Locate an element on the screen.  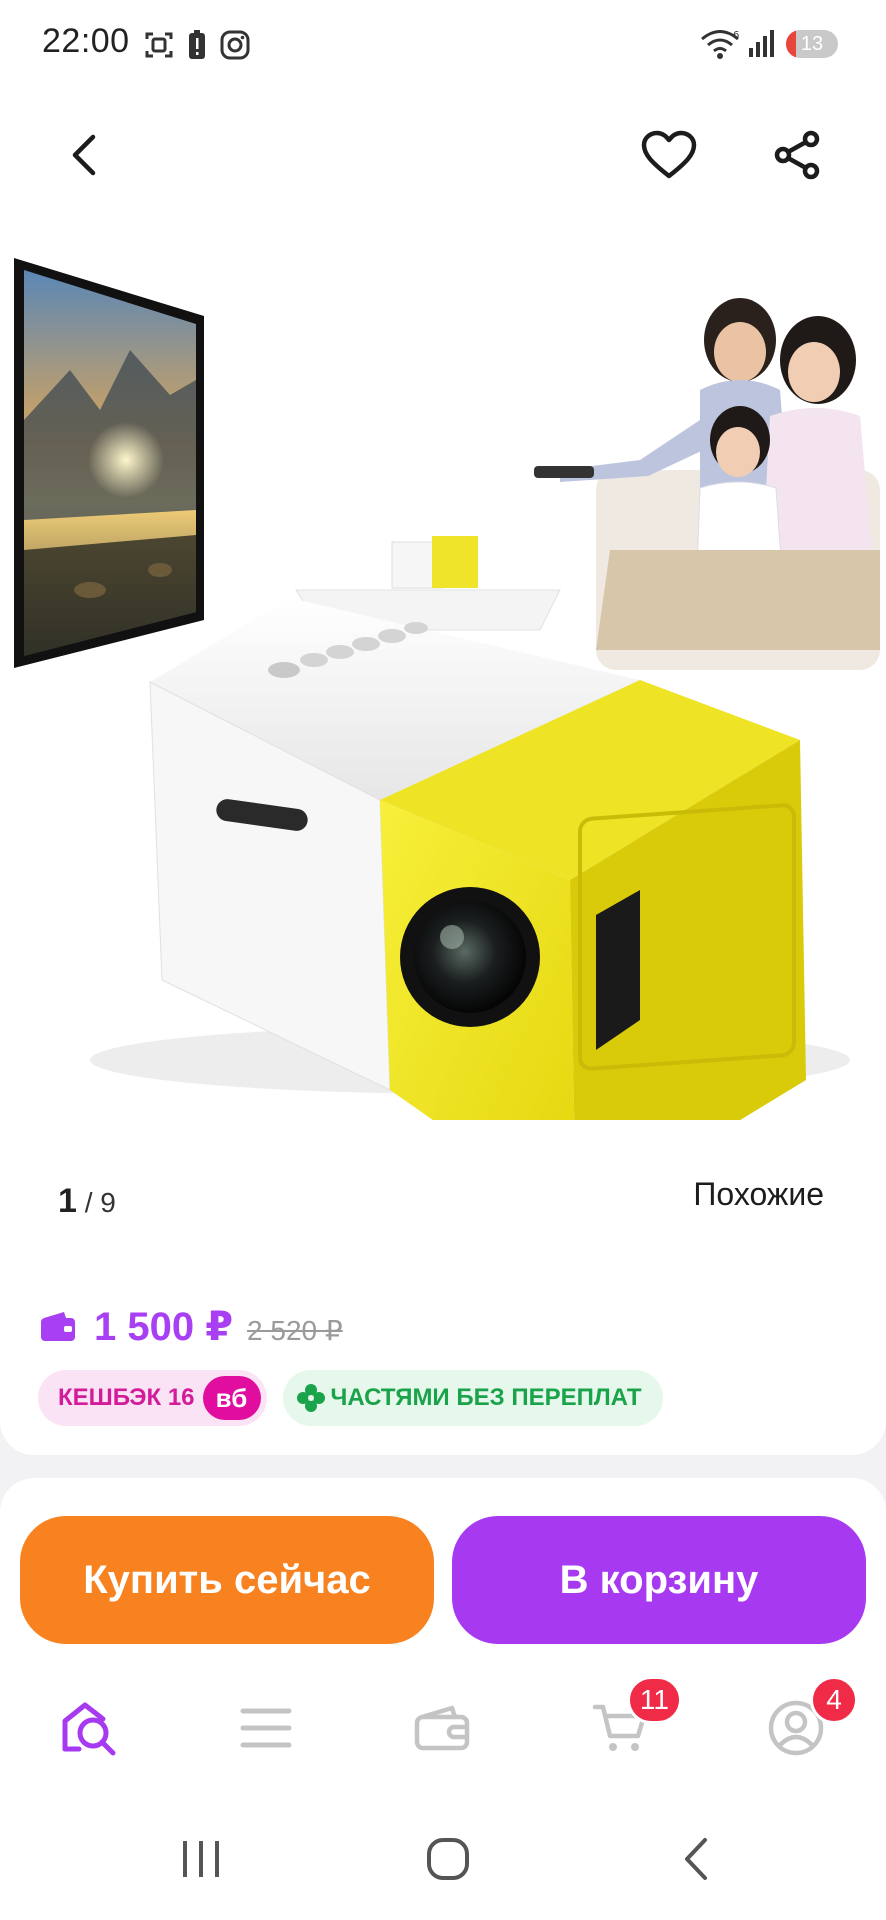
installments-badge: ЧАСТЯМИ БЕЗ ПЕРЕПЛАТ is located at coordinates (473, 1398).